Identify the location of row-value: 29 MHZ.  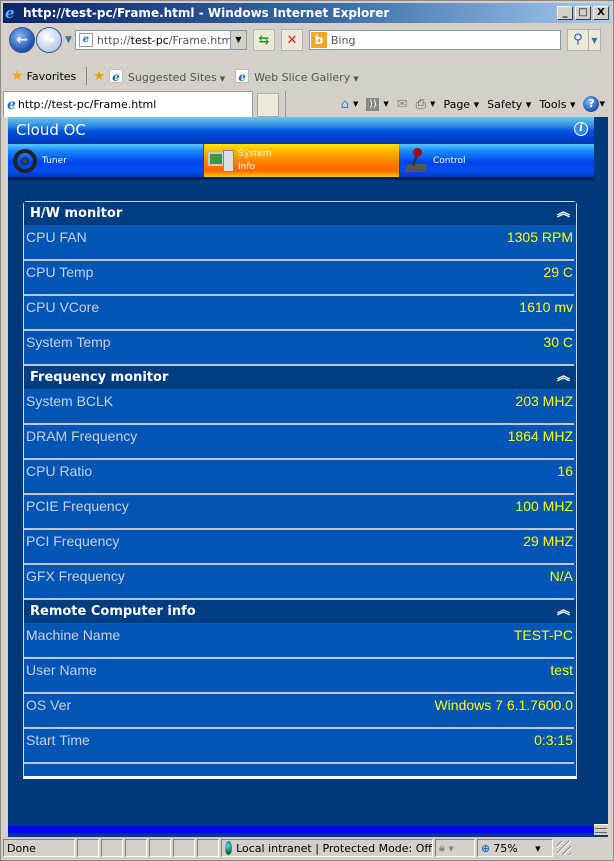
(548, 541).